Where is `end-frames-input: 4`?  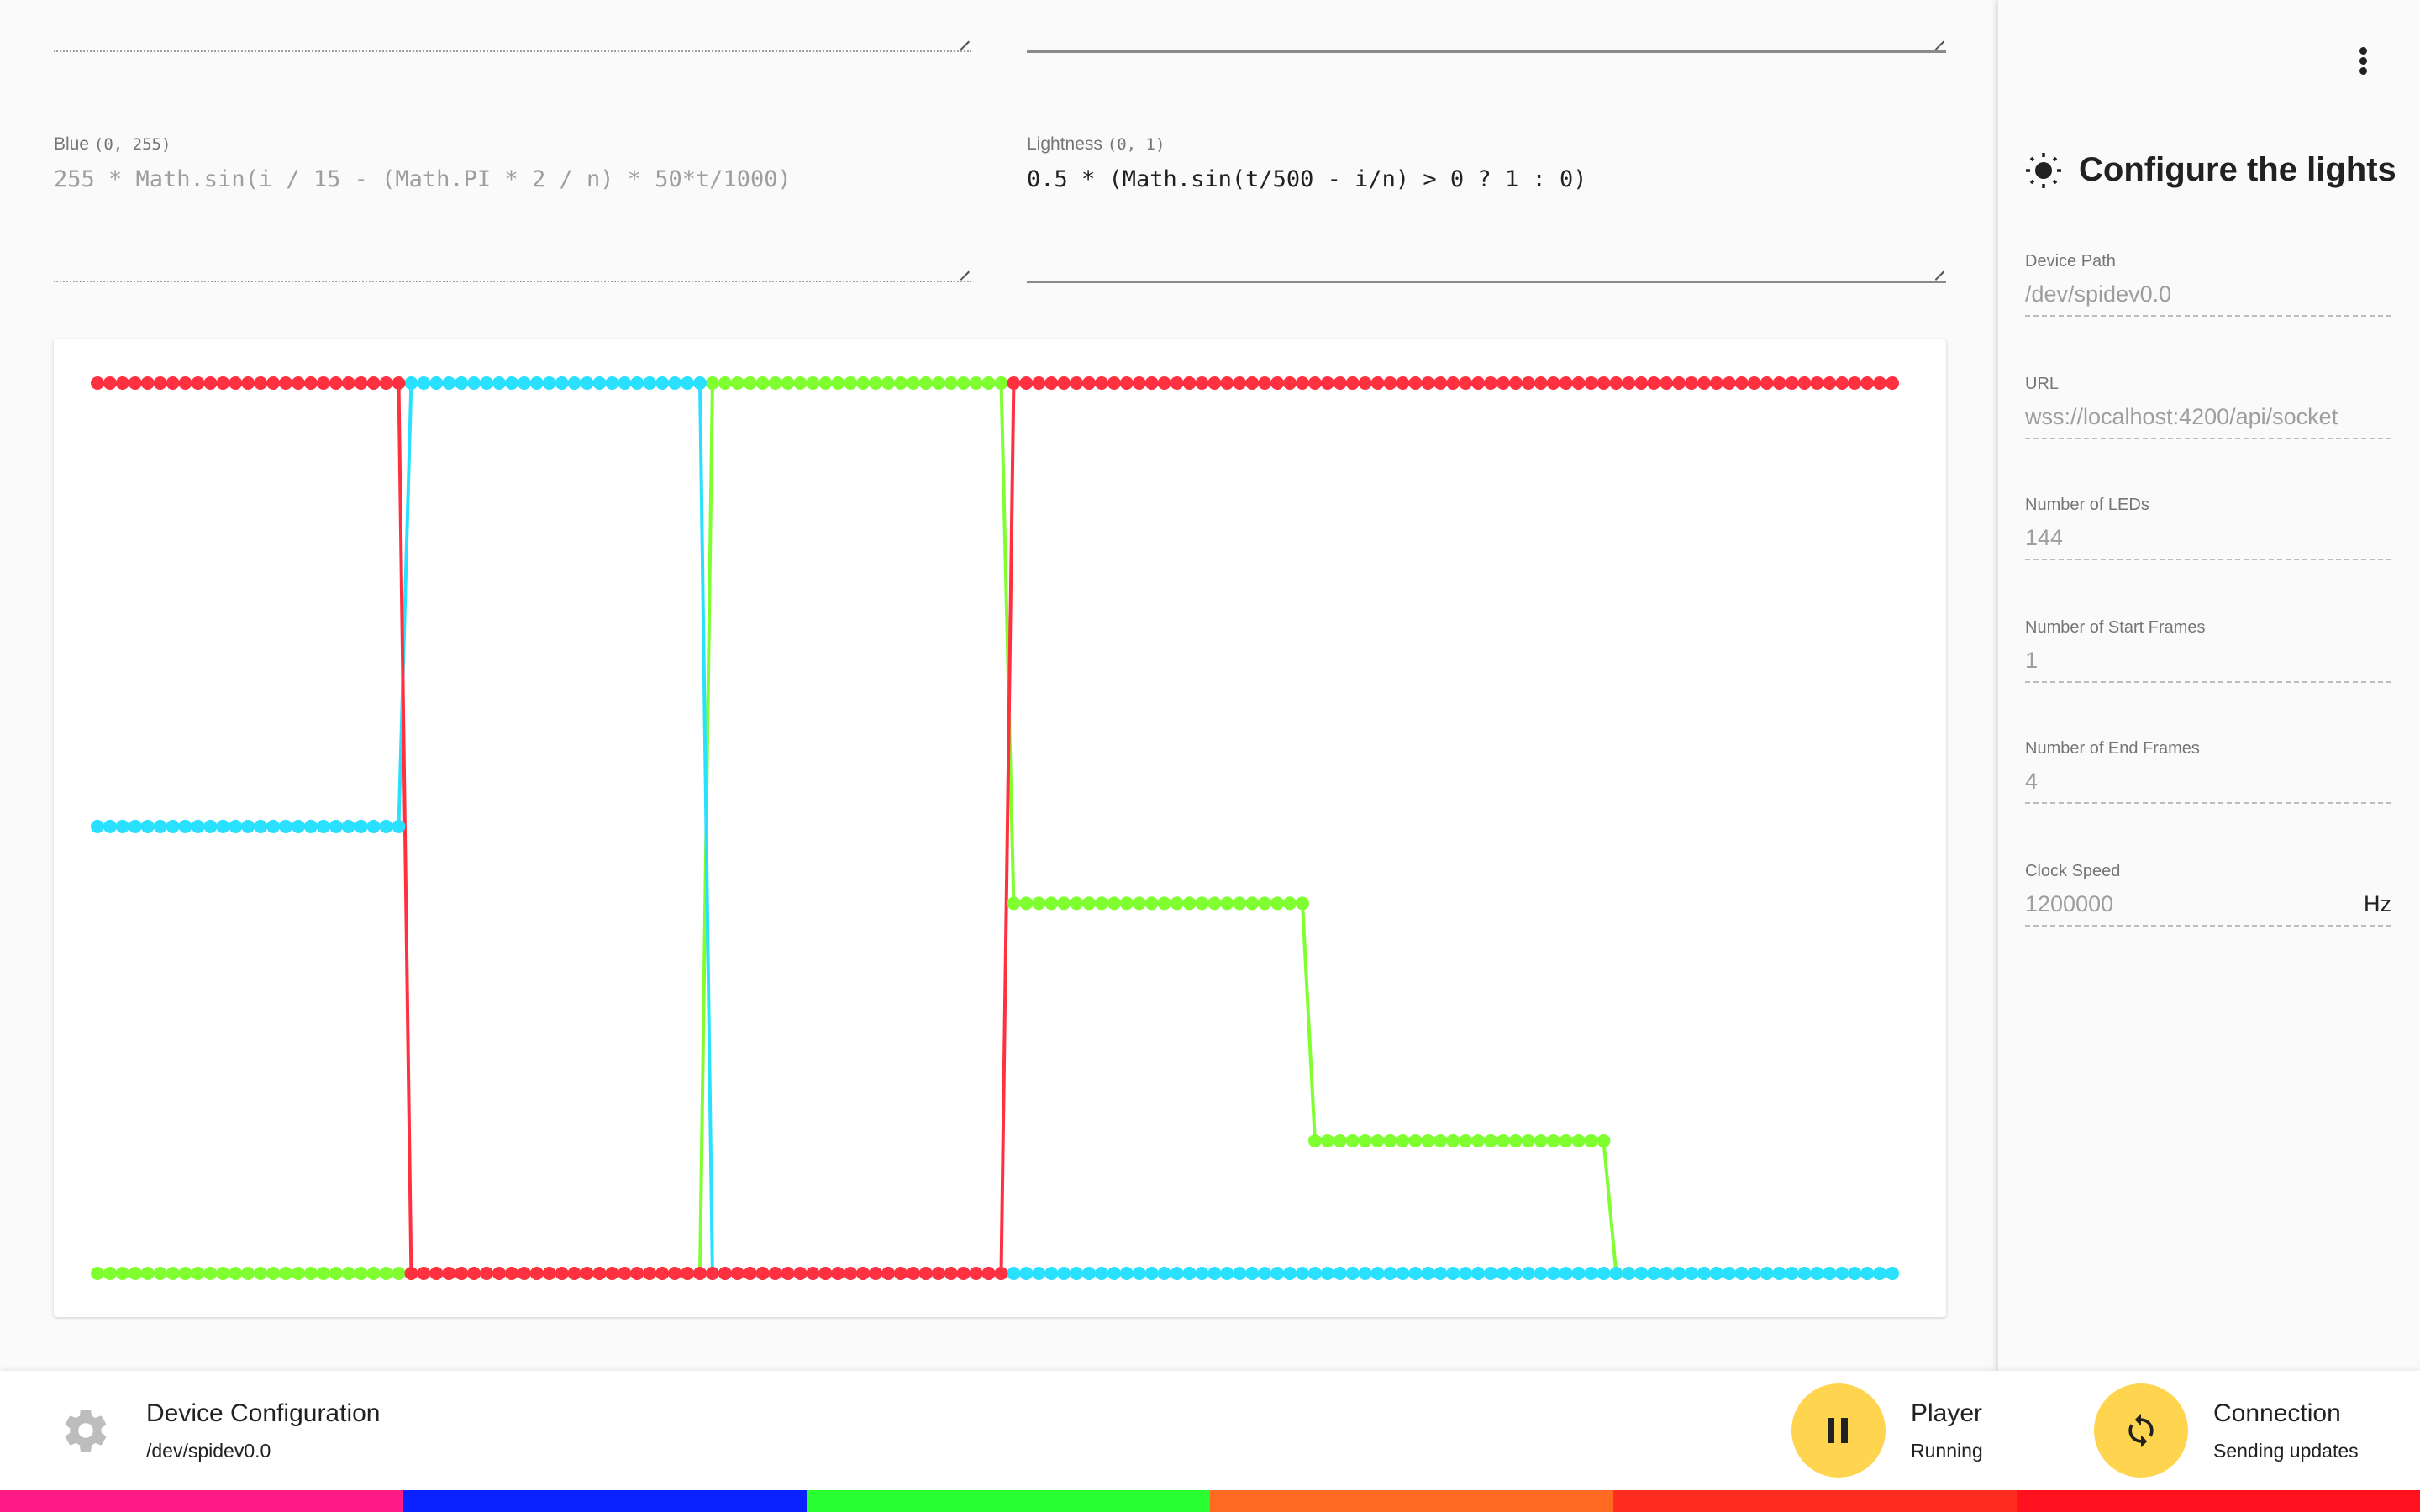 end-frames-input: 4 is located at coordinates (2208, 784).